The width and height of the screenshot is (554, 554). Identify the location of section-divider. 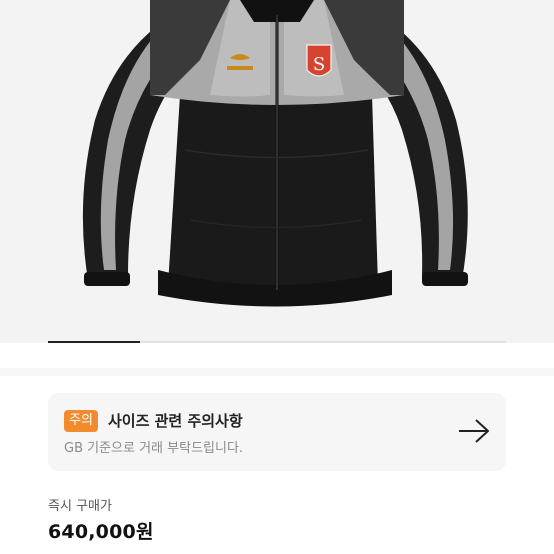
(277, 372).